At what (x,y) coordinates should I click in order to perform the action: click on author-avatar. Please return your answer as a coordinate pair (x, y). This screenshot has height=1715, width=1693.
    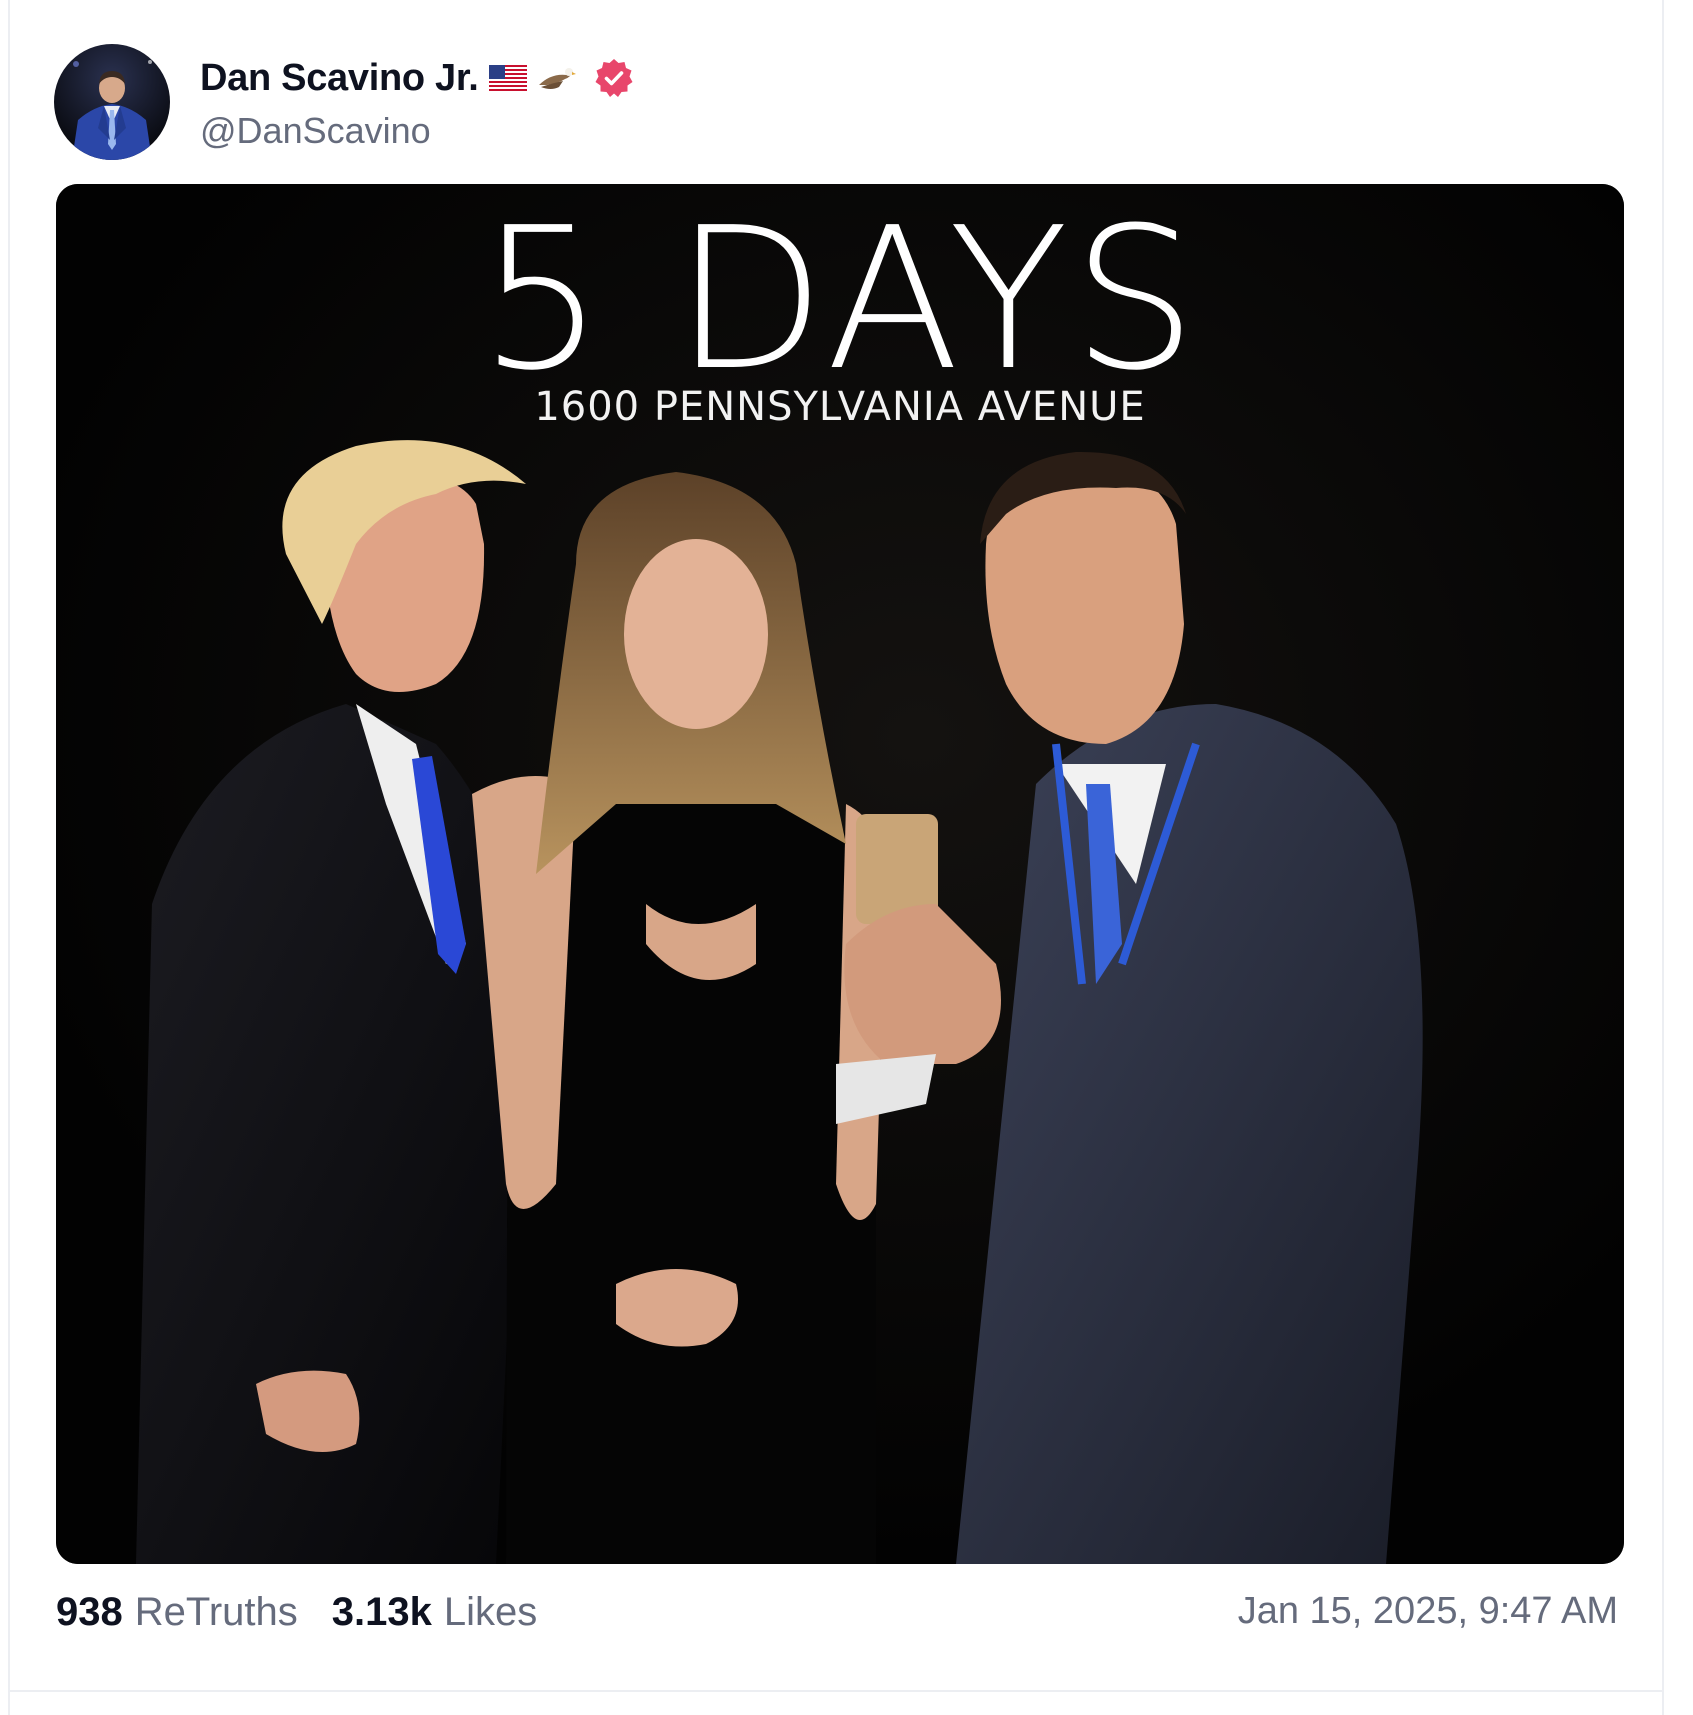
    Looking at the image, I should click on (112, 102).